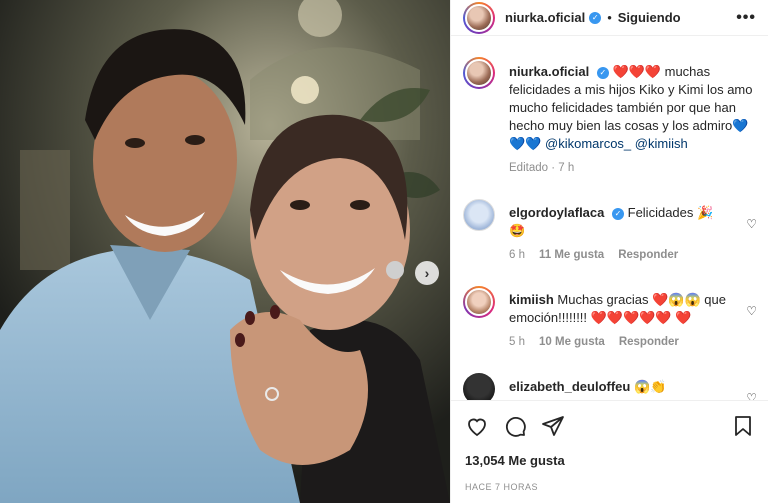  I want to click on post-header: niurka.oficial ✓ • Siguiendo •••, so click(609, 18).